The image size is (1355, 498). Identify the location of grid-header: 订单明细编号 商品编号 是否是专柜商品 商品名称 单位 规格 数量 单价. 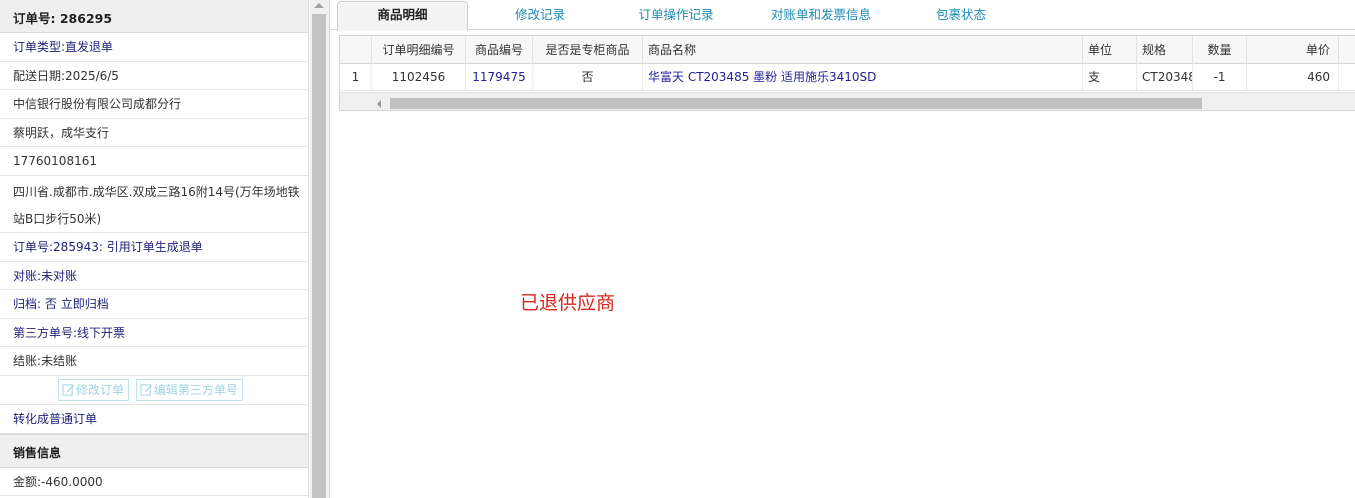
(847, 50).